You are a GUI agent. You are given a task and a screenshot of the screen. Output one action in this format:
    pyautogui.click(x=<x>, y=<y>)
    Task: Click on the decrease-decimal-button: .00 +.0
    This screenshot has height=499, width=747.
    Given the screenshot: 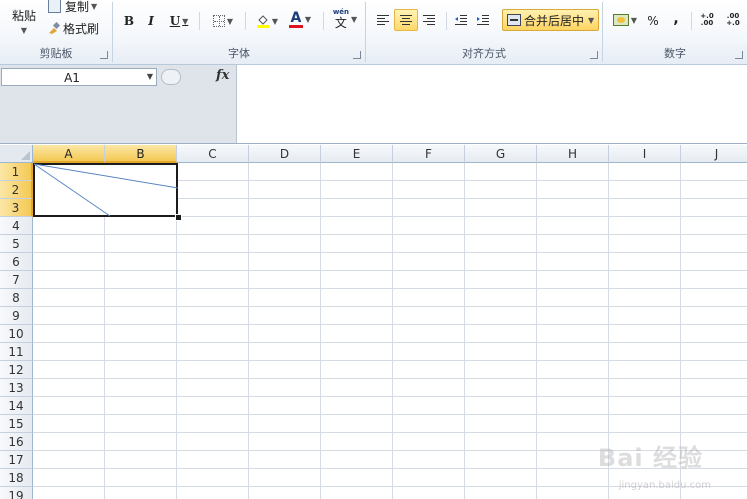 What is the action you would take?
    pyautogui.click(x=733, y=20)
    